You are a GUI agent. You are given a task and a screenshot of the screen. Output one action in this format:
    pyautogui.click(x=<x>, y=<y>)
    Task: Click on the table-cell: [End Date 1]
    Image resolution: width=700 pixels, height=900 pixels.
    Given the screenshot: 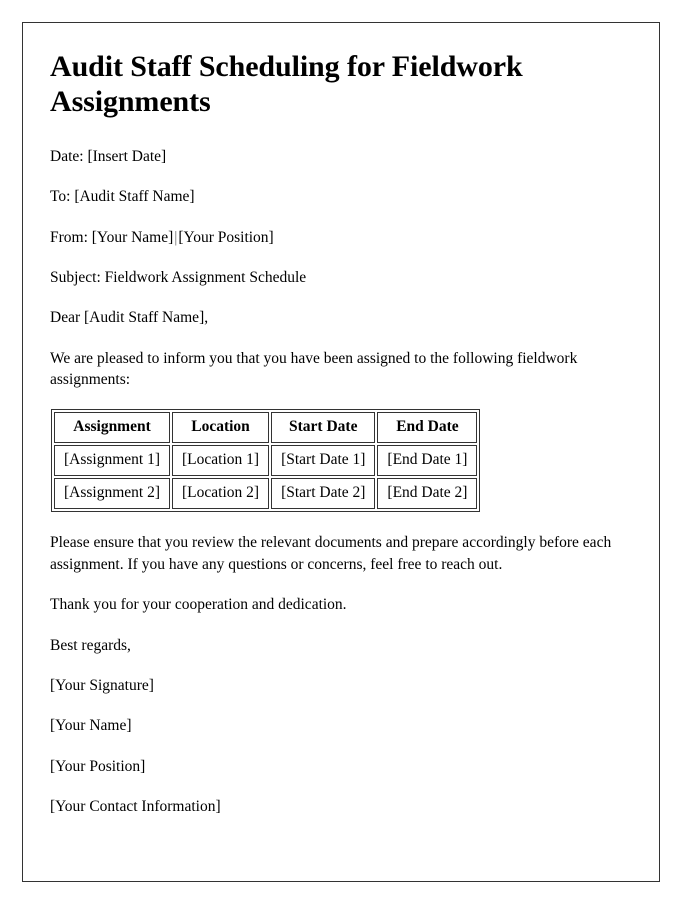 What is the action you would take?
    pyautogui.click(x=427, y=461)
    